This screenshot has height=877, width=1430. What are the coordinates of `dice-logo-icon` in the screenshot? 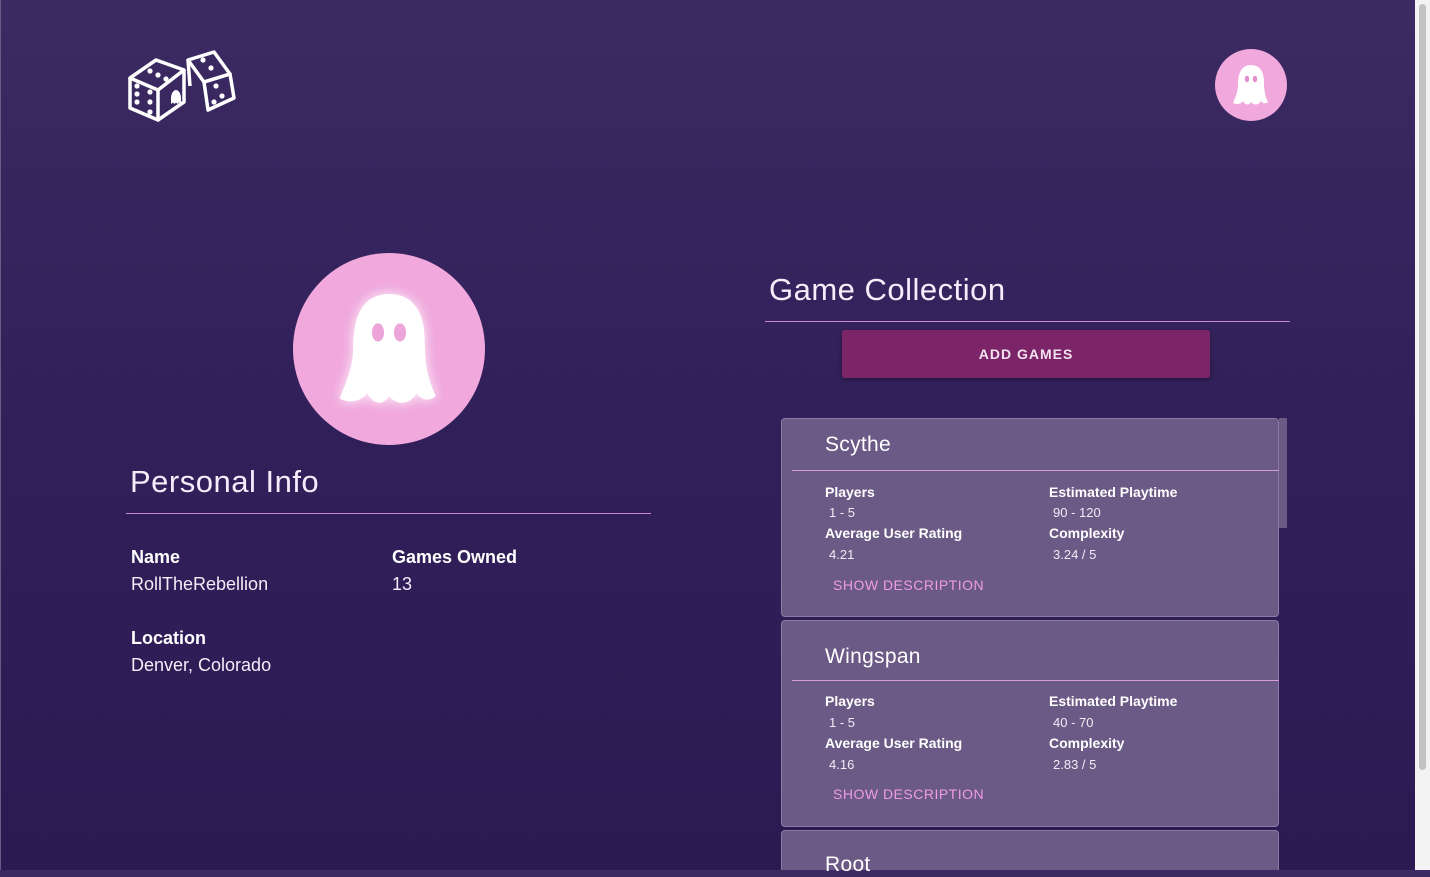 It's located at (182, 85).